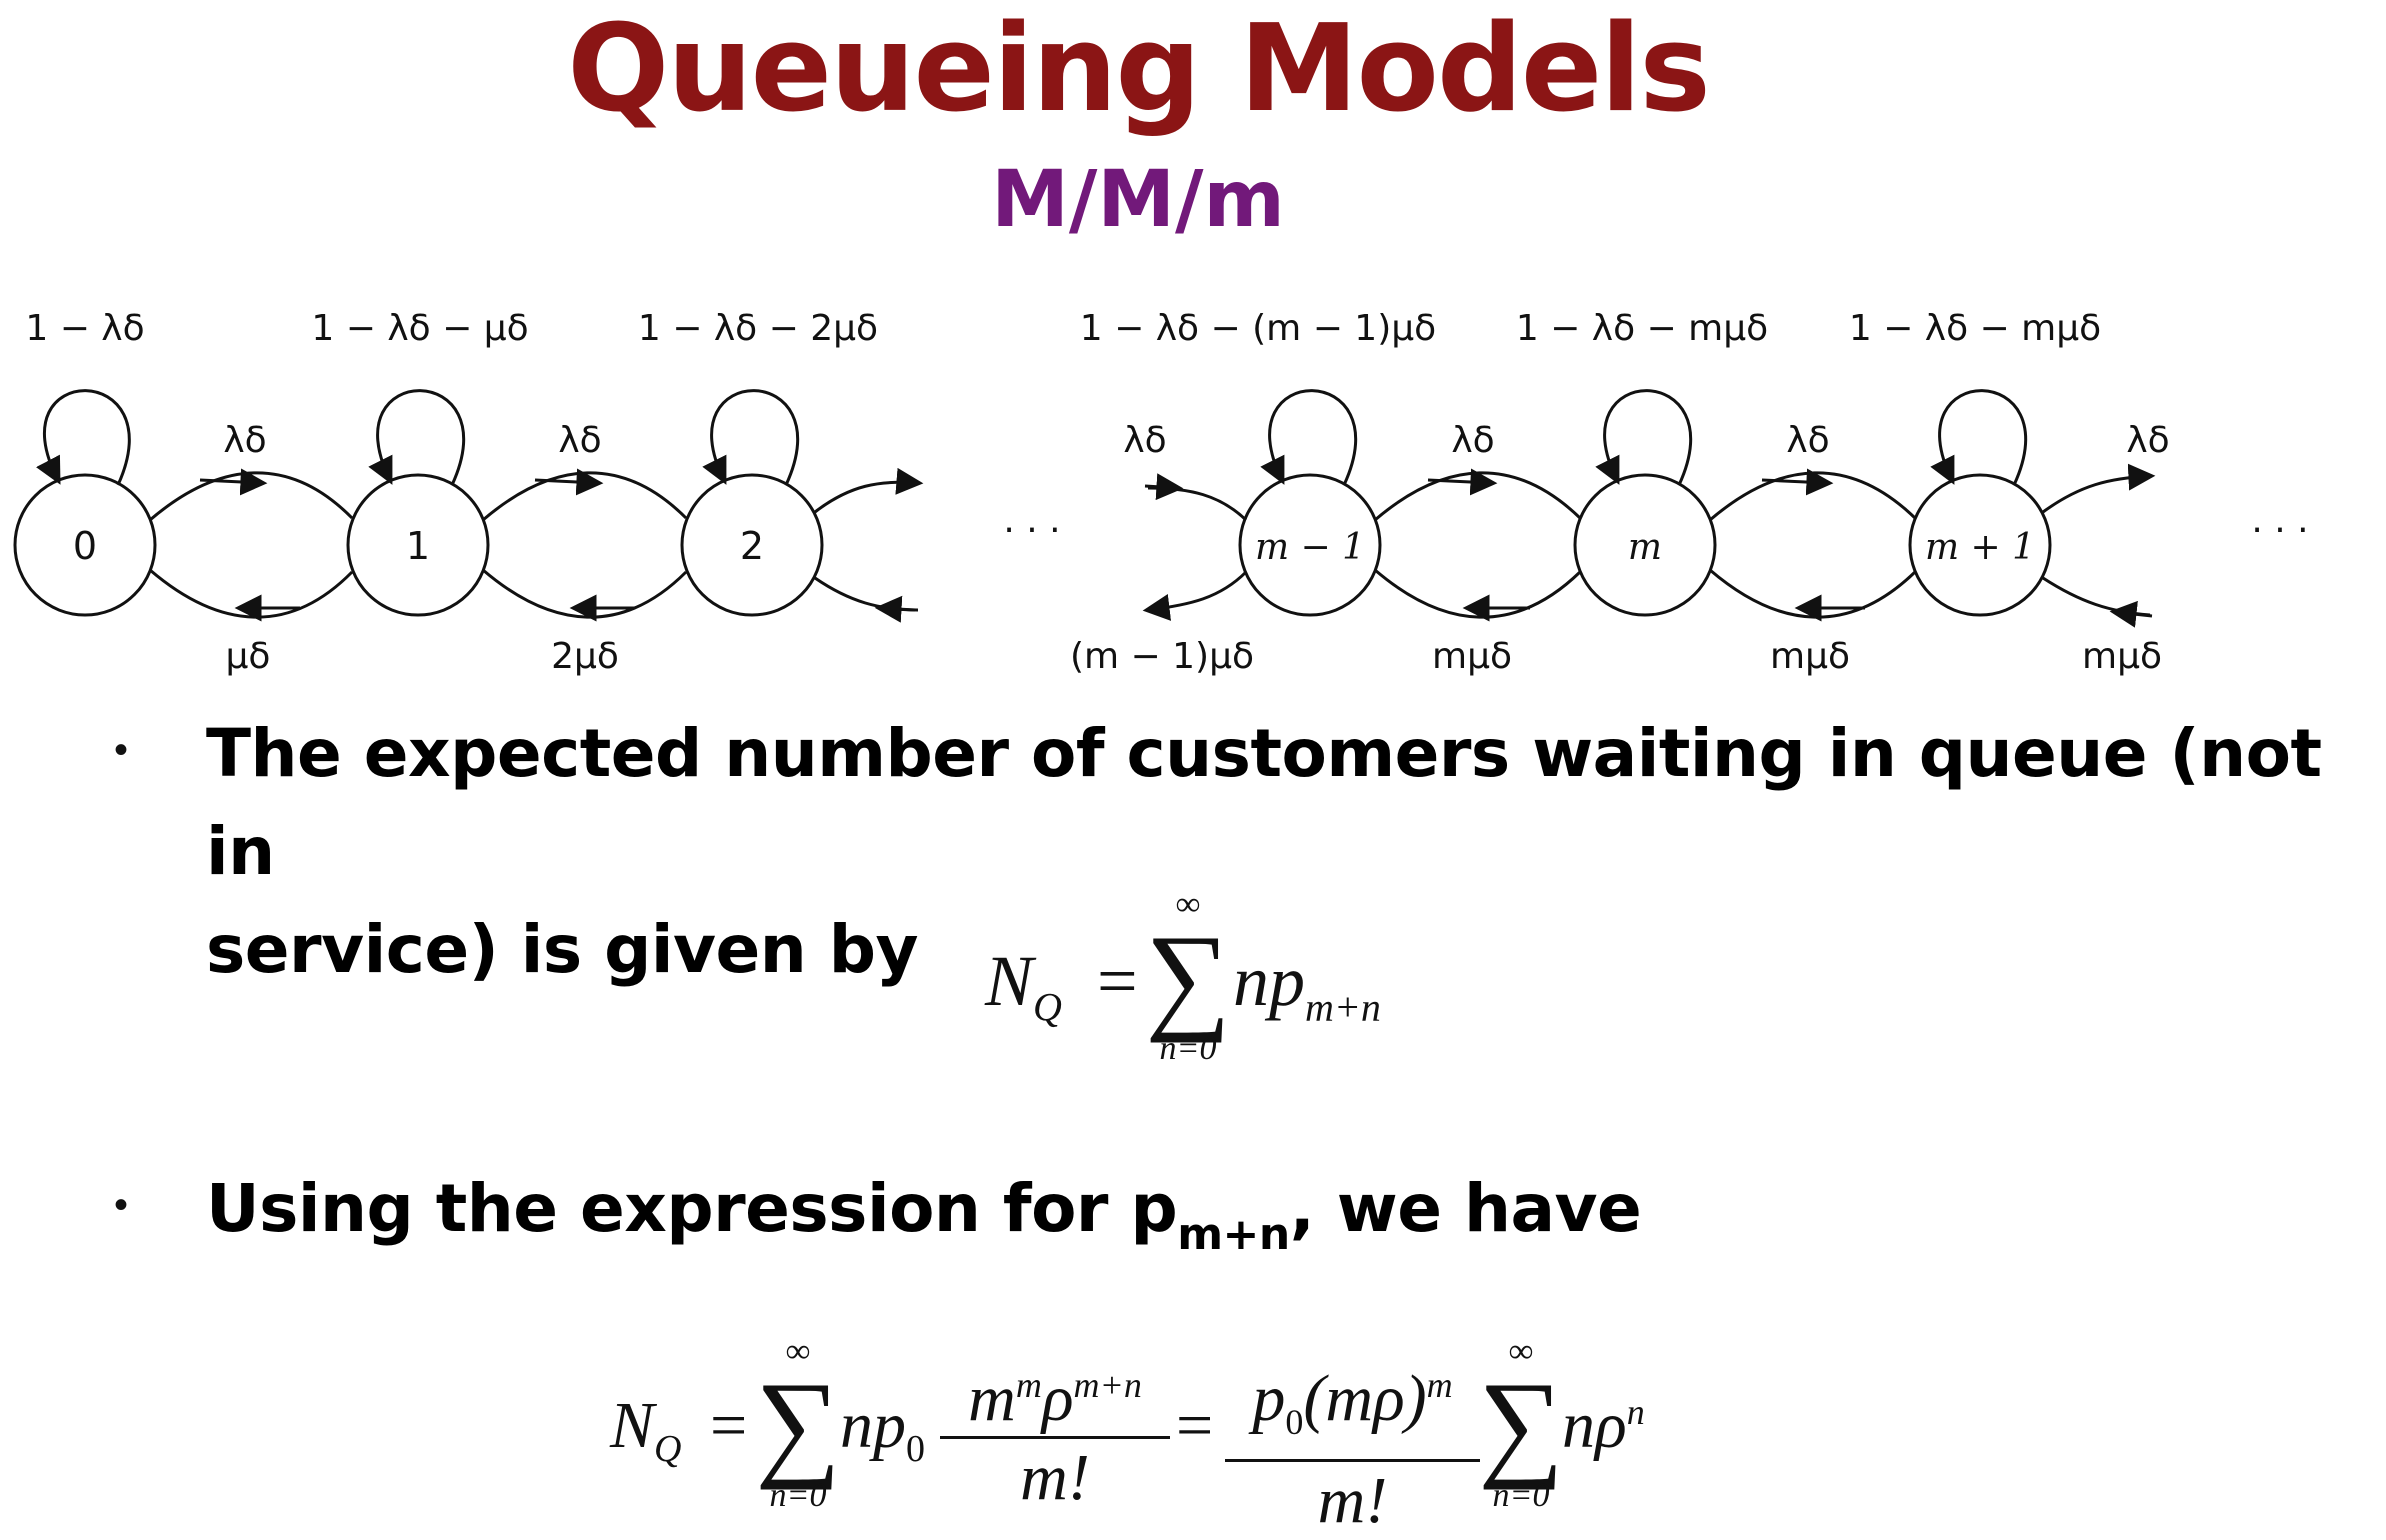  What do you see at coordinates (85, 546) in the screenshot?
I see `state-0-label: 0` at bounding box center [85, 546].